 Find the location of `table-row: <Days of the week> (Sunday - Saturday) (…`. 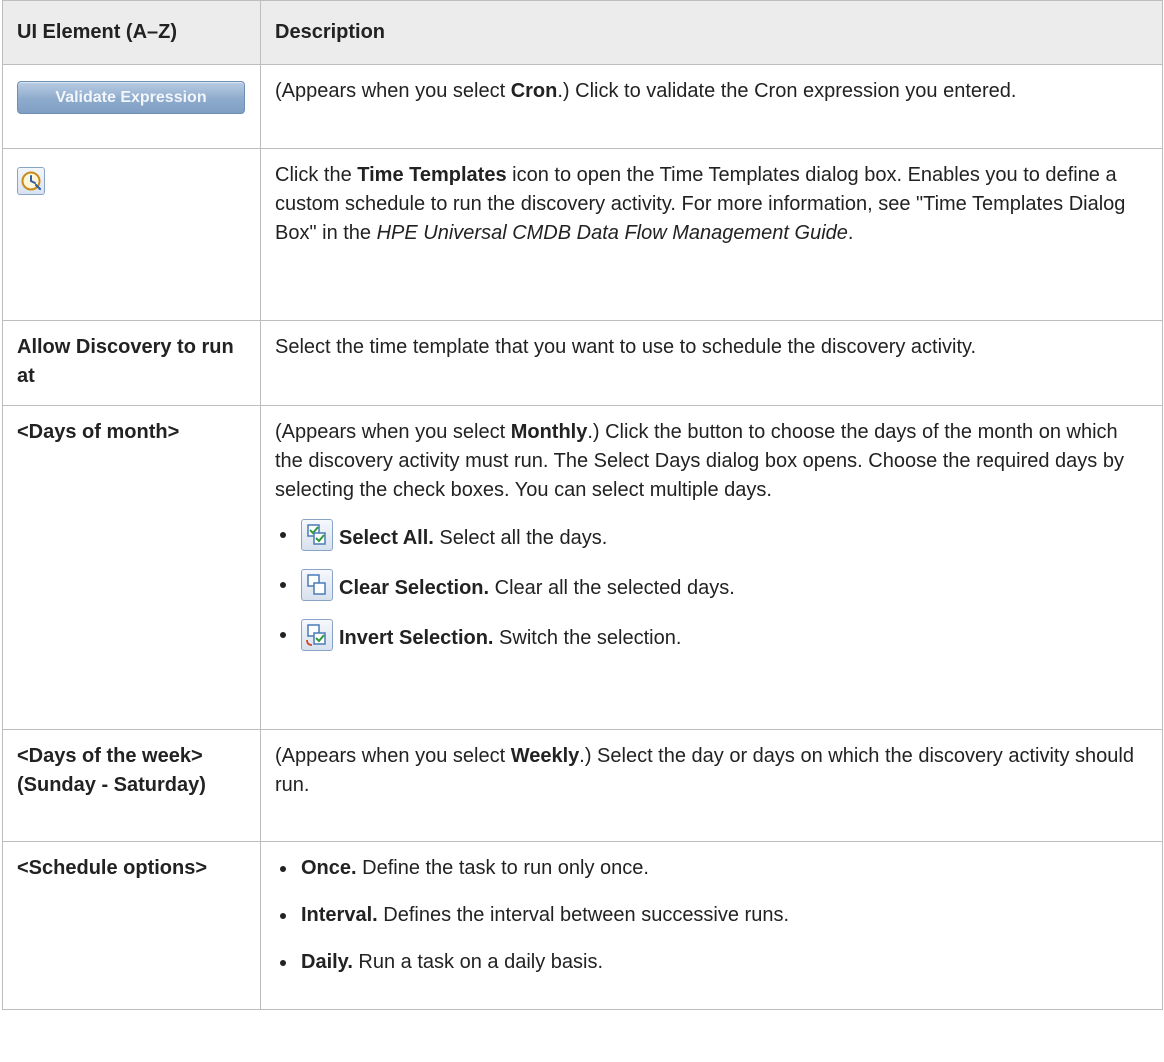

table-row: <Days of the week> (Sunday - Saturday) (… is located at coordinates (582, 785).